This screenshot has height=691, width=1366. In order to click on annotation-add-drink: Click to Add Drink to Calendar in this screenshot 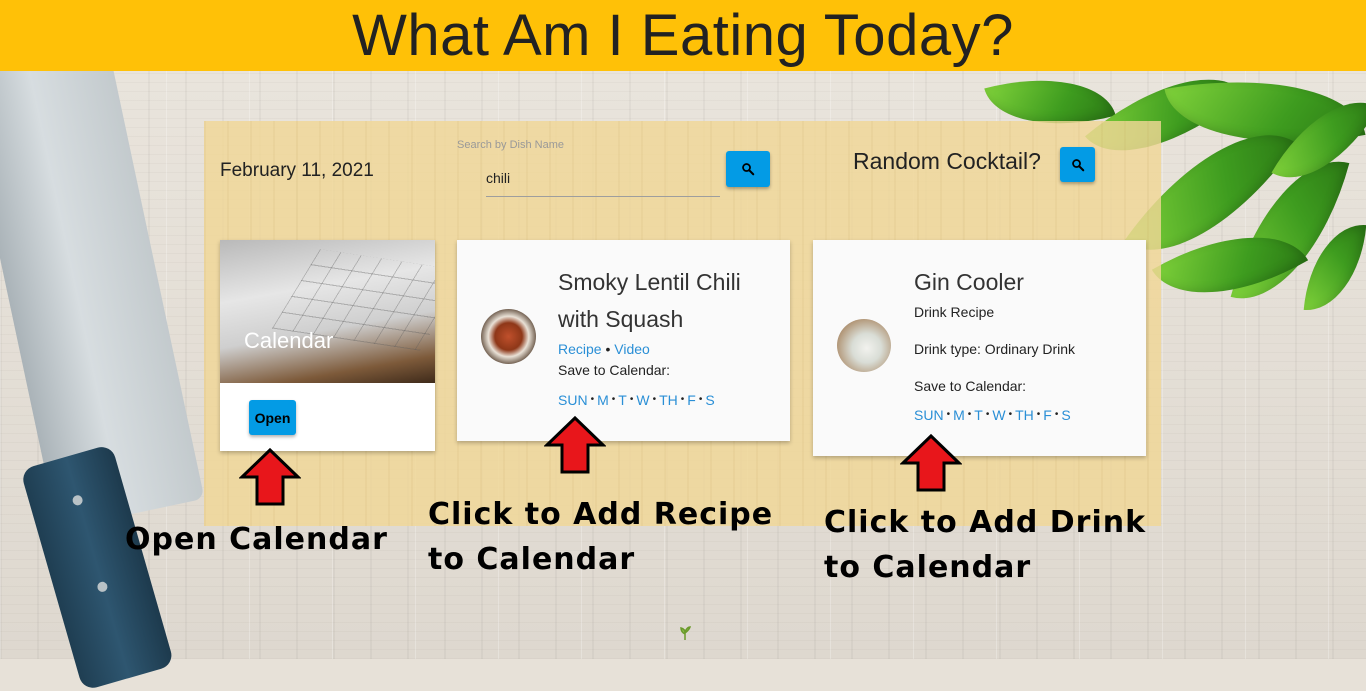, I will do `click(985, 545)`.